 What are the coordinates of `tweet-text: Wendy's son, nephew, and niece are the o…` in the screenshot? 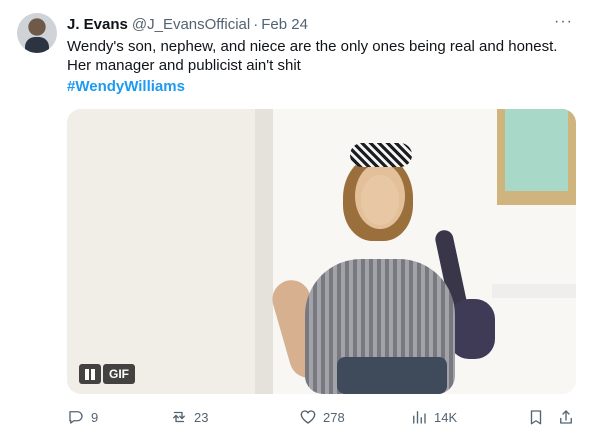 It's located at (322, 56).